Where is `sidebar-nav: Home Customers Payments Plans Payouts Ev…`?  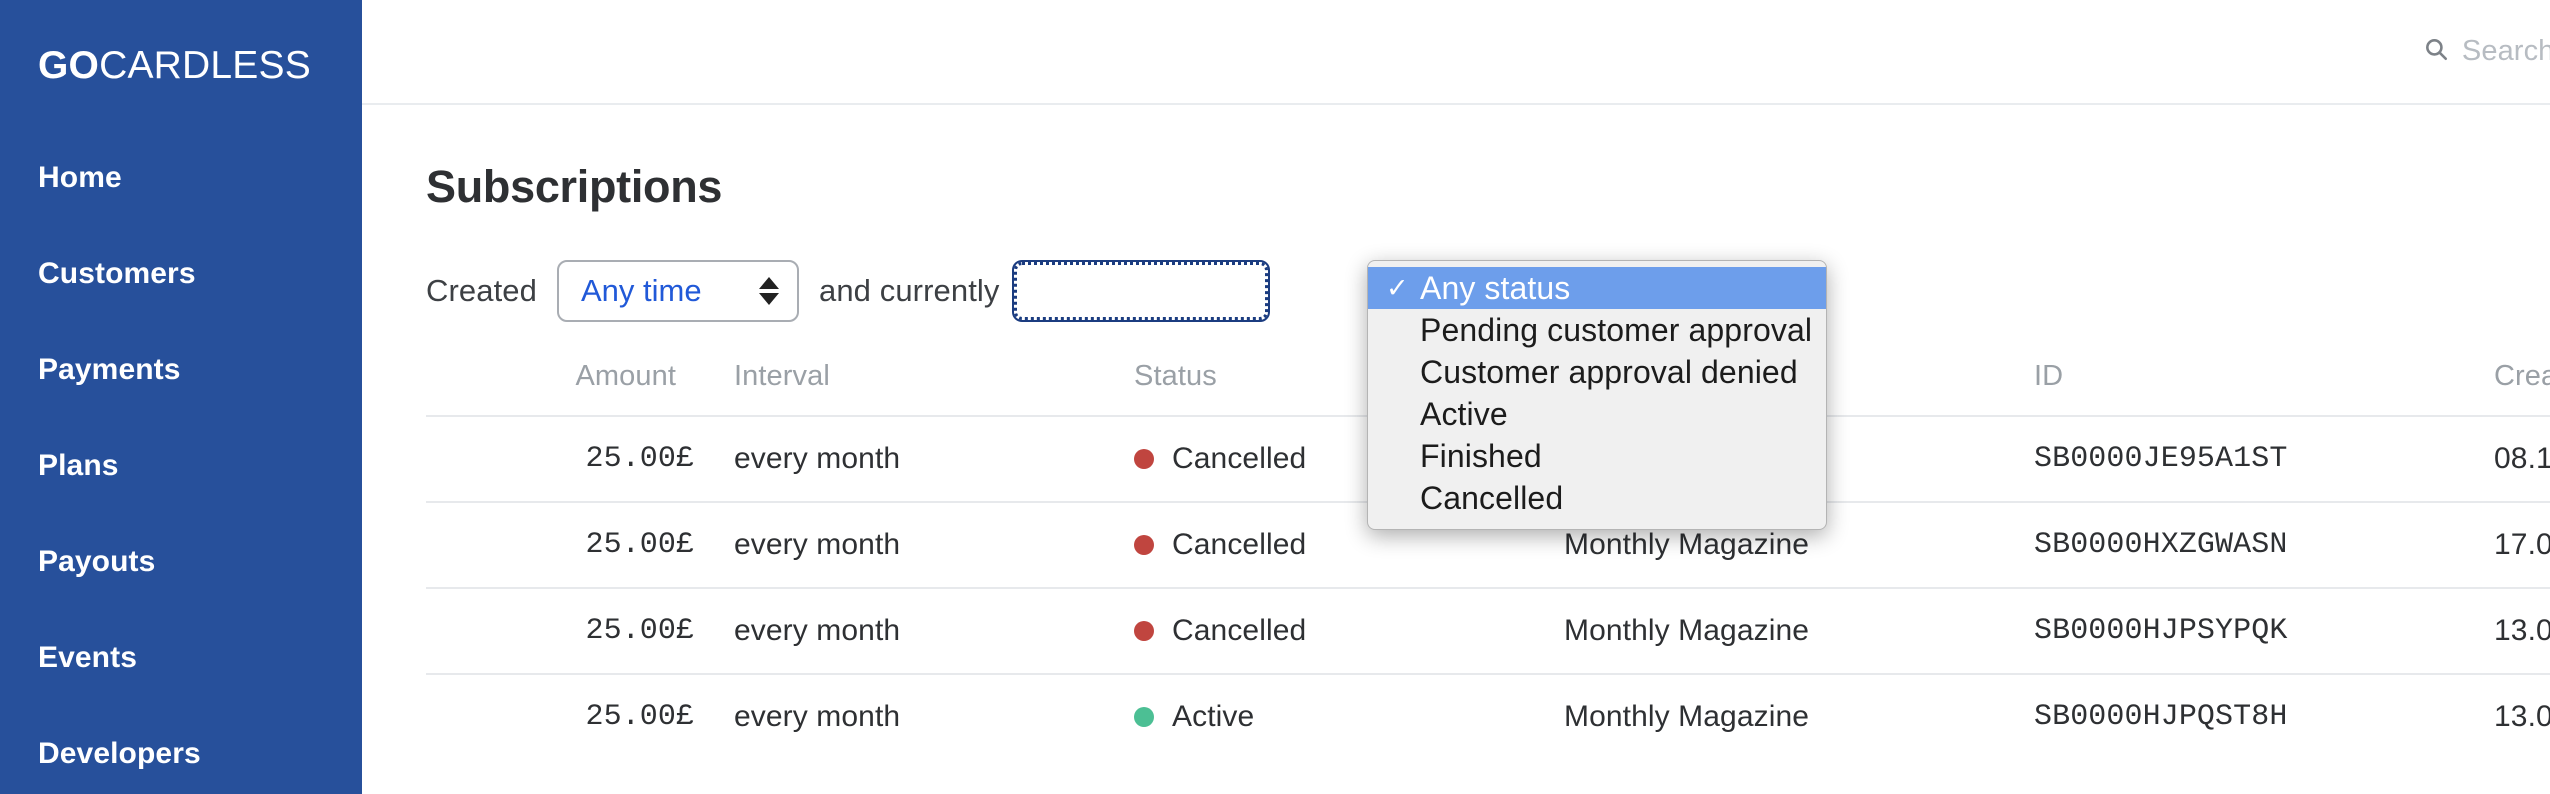 sidebar-nav: Home Customers Payments Plans Payouts Ev… is located at coordinates (181, 462).